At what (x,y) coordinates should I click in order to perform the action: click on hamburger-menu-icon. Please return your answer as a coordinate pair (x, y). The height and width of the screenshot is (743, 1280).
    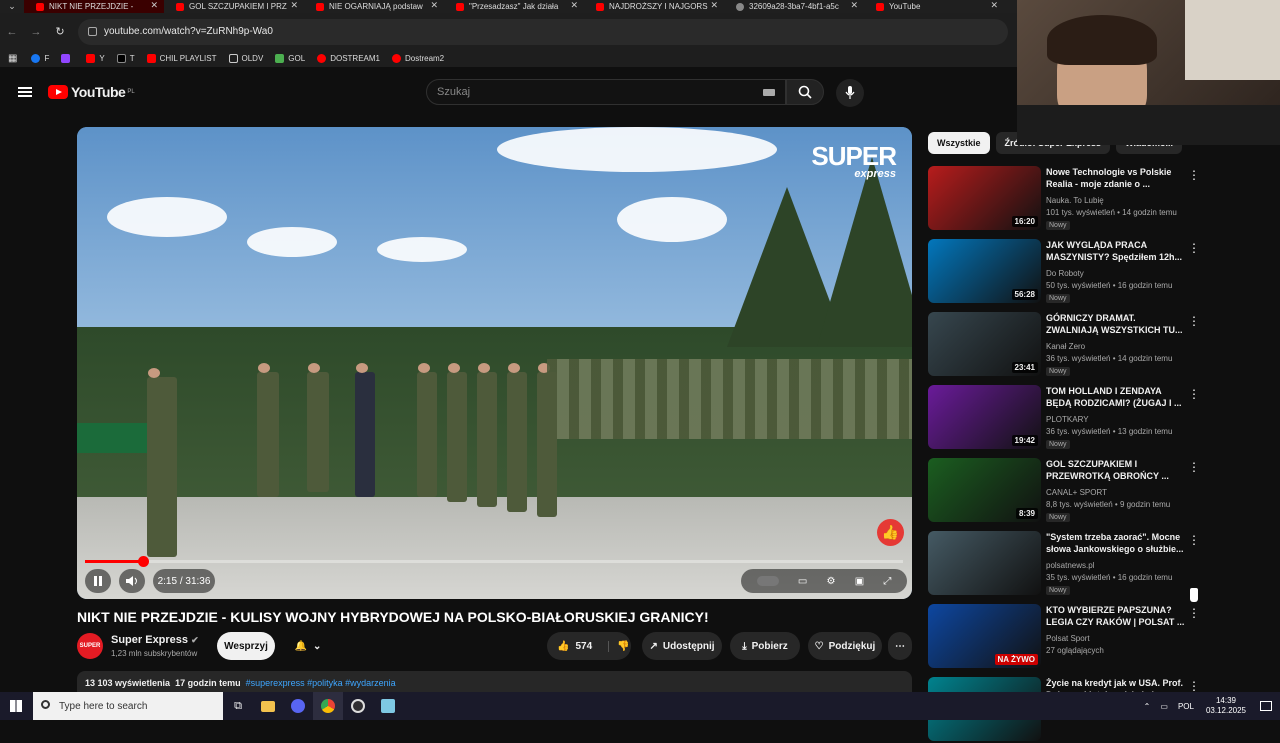
    Looking at the image, I should click on (25, 92).